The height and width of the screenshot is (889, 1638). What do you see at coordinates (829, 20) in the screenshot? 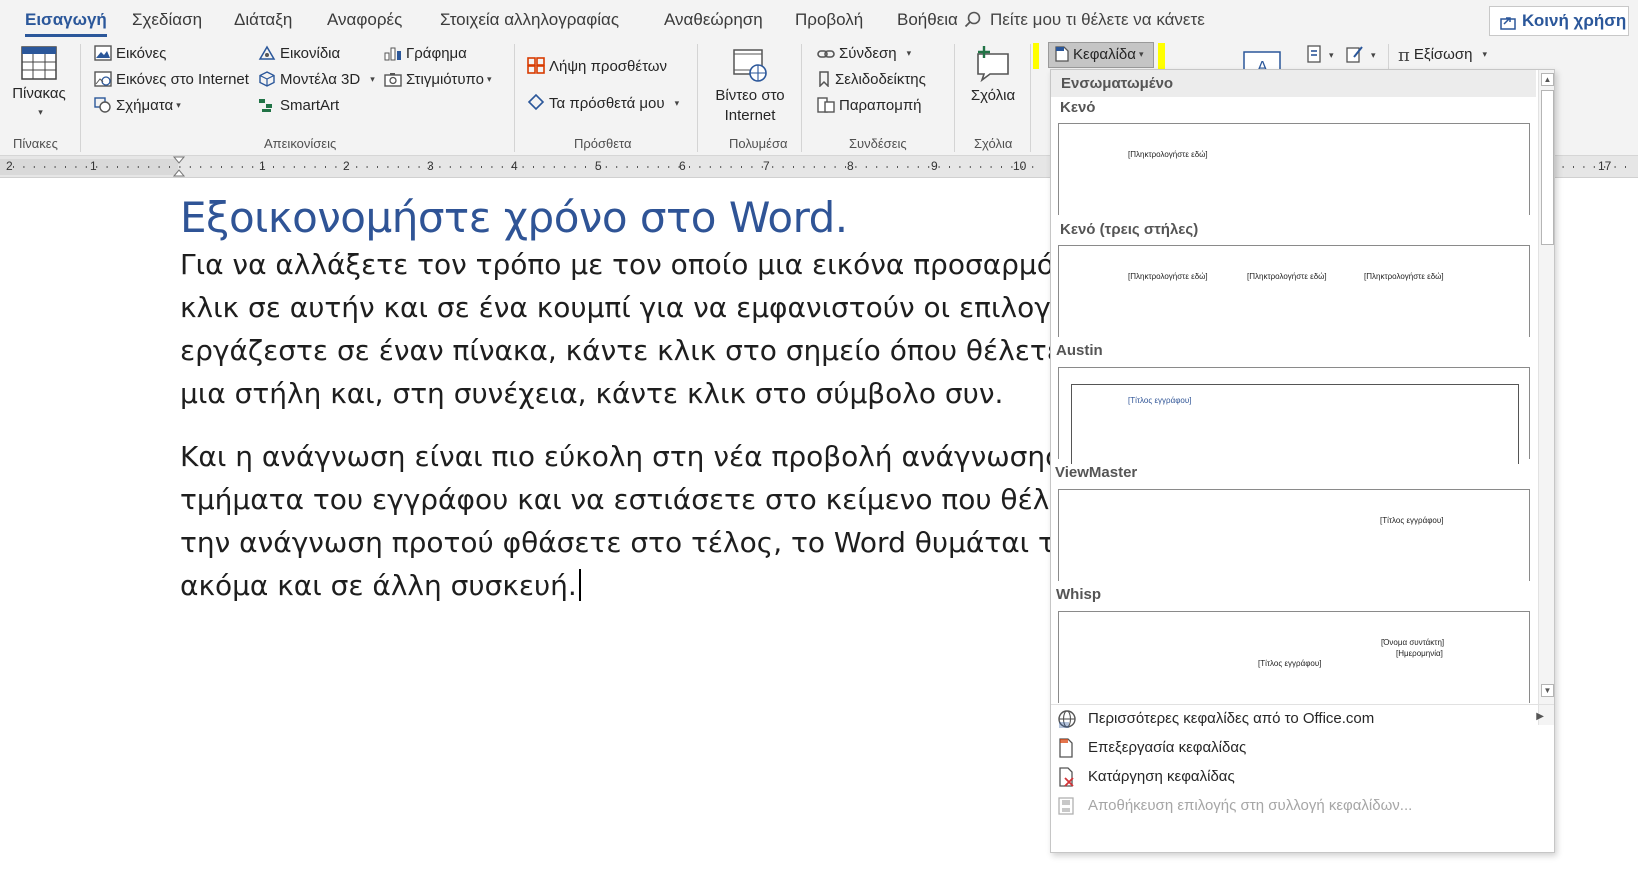
I see `tab-view: Προβολή` at bounding box center [829, 20].